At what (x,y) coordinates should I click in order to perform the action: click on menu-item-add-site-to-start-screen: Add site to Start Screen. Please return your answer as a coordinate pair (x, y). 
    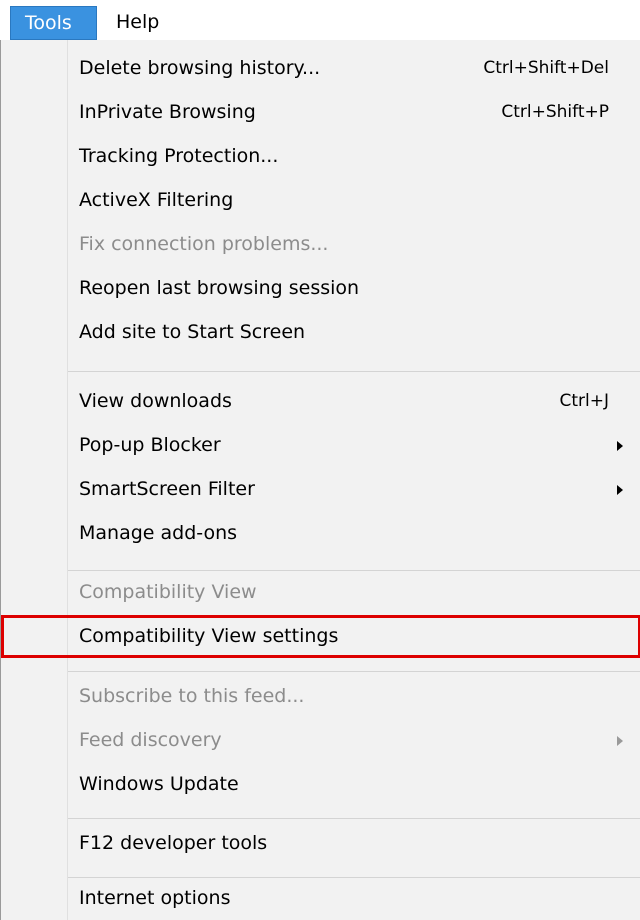
    Looking at the image, I should click on (320, 332).